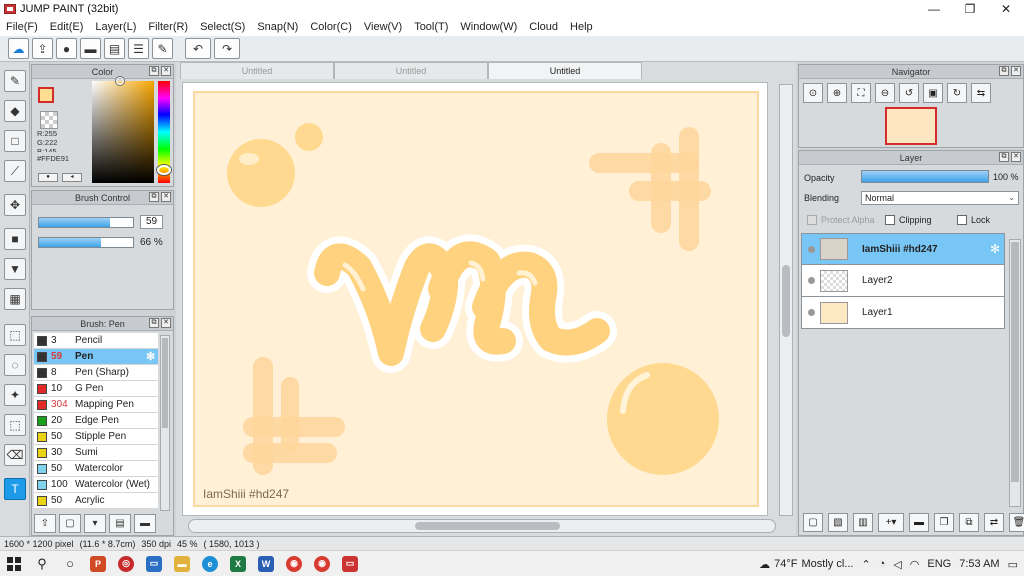 Image resolution: width=1024 pixels, height=576 pixels. What do you see at coordinates (45, 523) in the screenshot?
I see `upload-icon: ⇧` at bounding box center [45, 523].